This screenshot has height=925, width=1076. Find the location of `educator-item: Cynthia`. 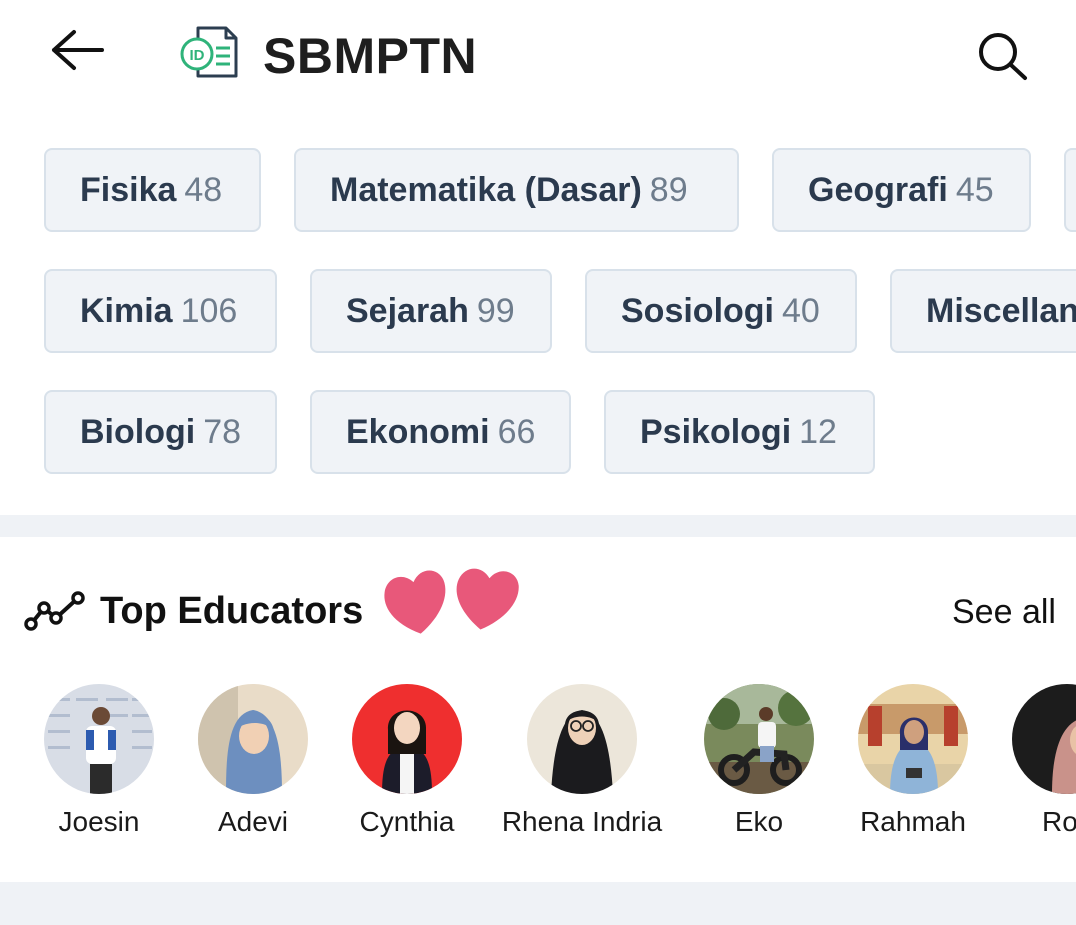

educator-item: Cynthia is located at coordinates (407, 764).